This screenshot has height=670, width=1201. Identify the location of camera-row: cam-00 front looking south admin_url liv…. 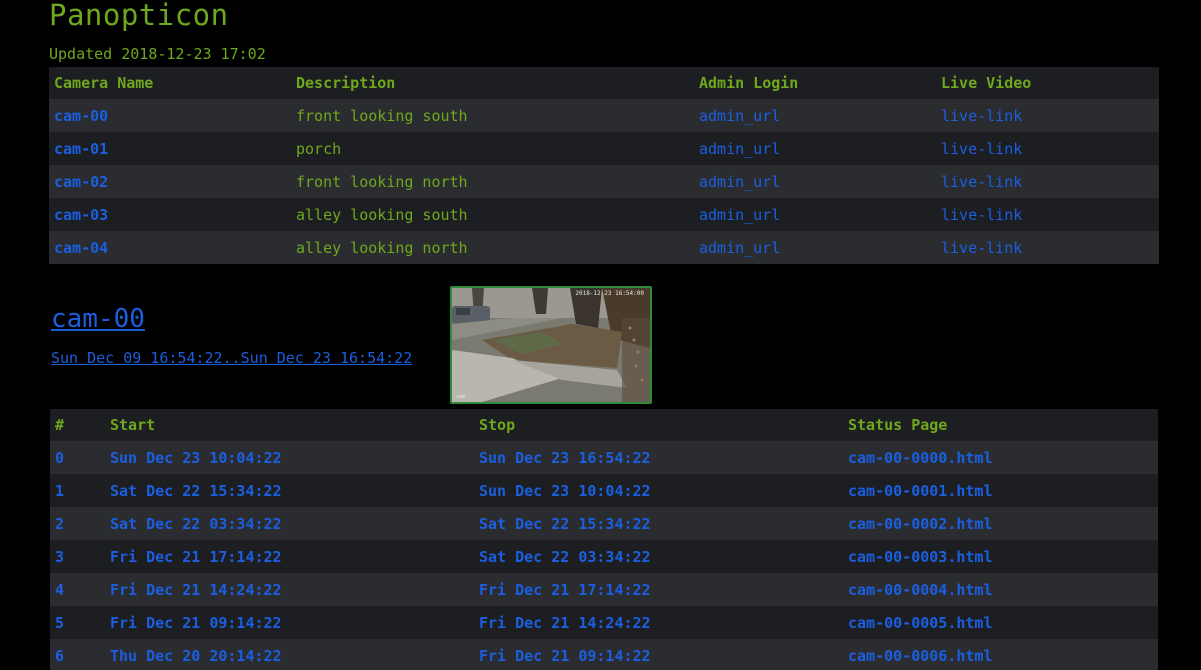
(604, 115).